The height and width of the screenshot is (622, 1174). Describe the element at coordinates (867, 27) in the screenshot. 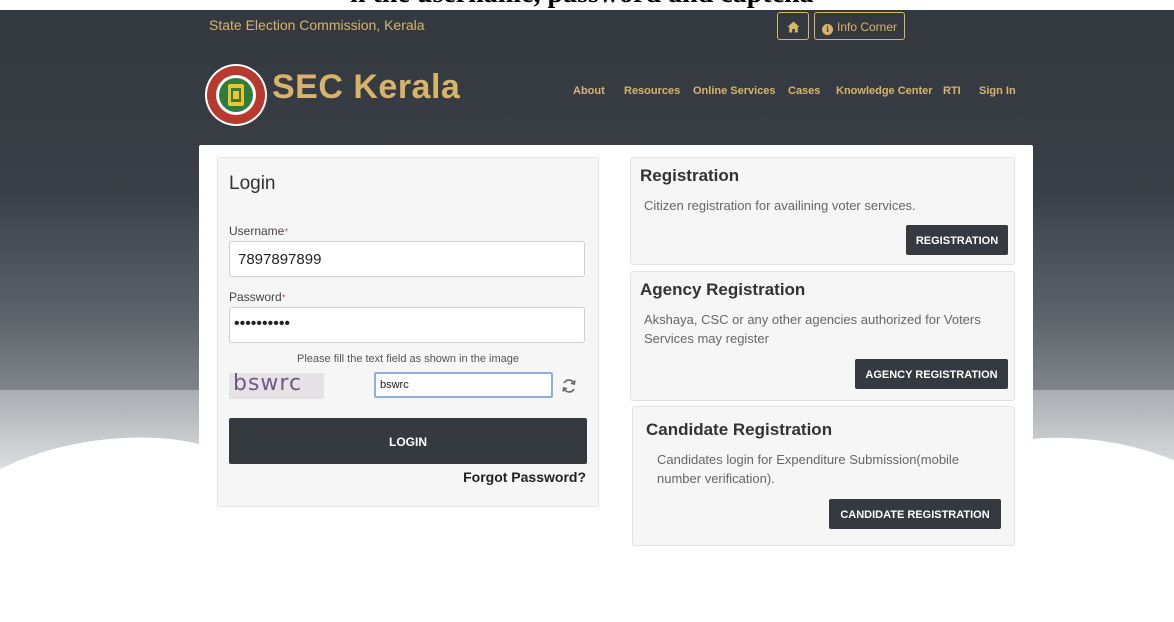

I see `info-corner-label: Info Corner` at that location.